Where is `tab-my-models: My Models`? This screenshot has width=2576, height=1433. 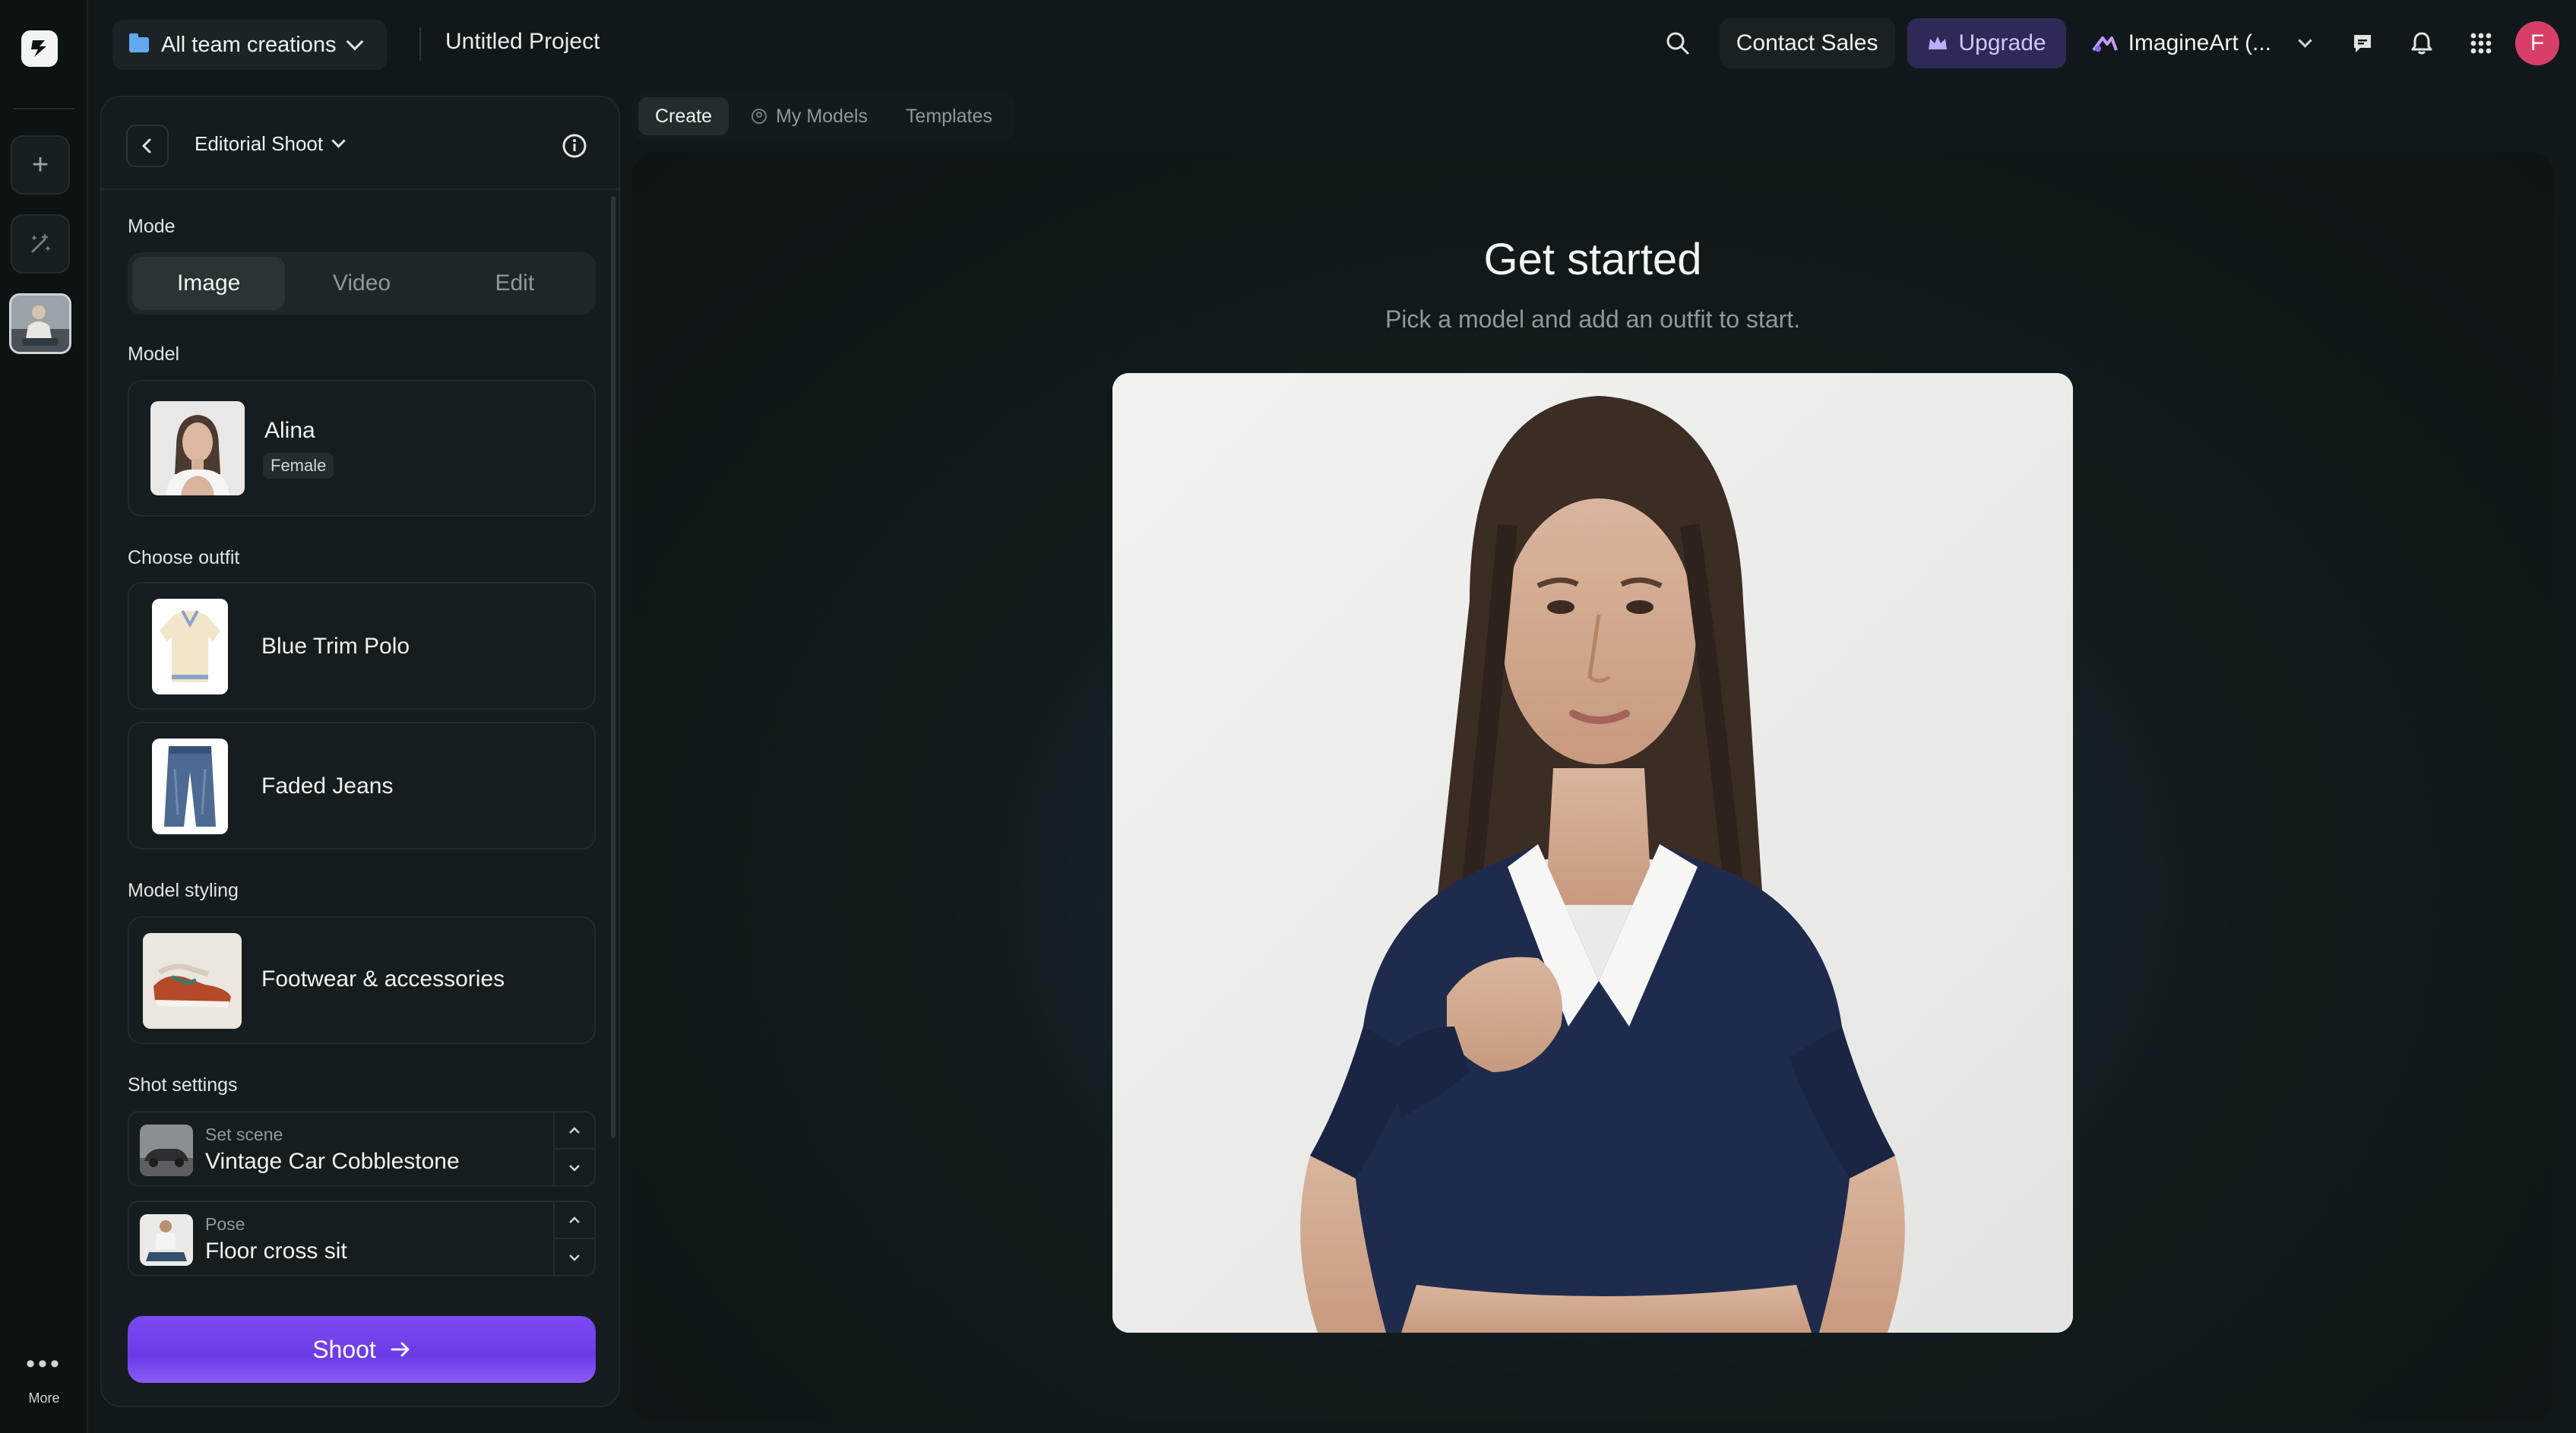
tab-my-models: My Models is located at coordinates (809, 116).